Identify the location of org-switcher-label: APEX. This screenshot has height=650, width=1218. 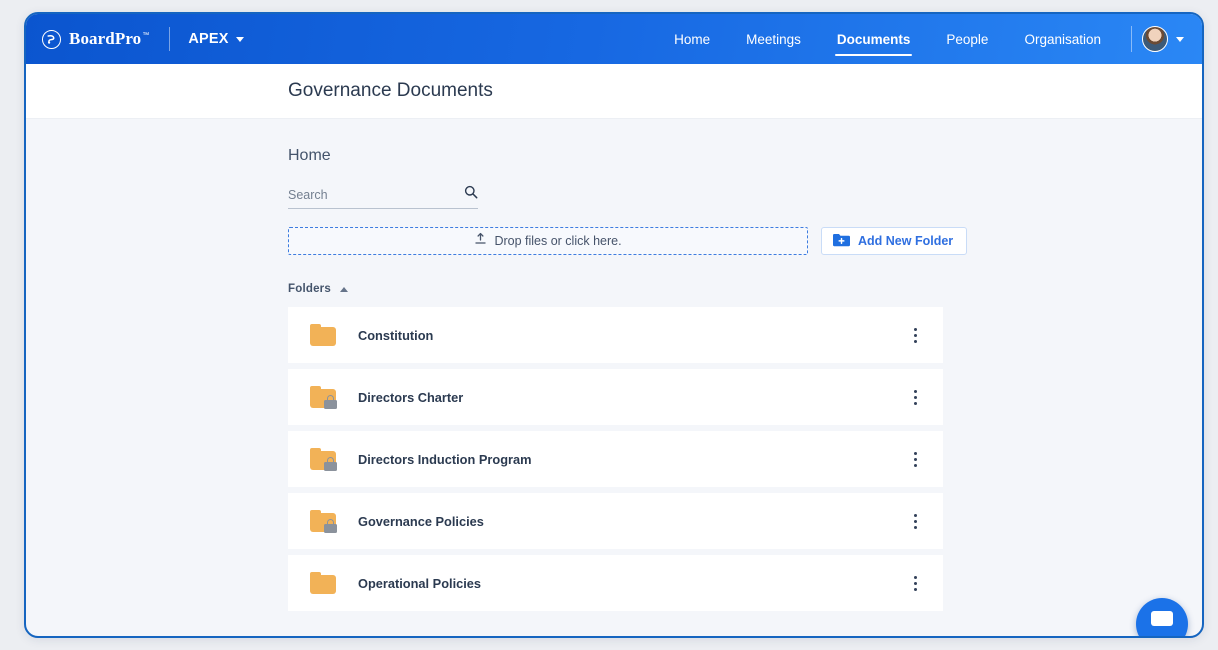
(208, 39).